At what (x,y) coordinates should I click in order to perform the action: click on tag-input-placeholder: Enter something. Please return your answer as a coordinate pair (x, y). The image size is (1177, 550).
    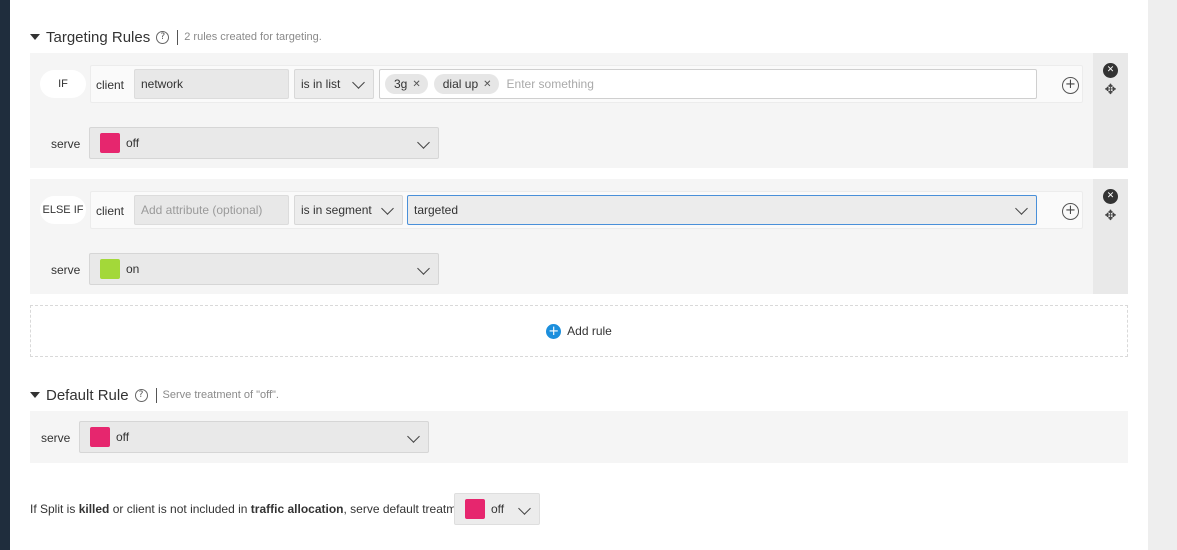
    Looking at the image, I should click on (550, 84).